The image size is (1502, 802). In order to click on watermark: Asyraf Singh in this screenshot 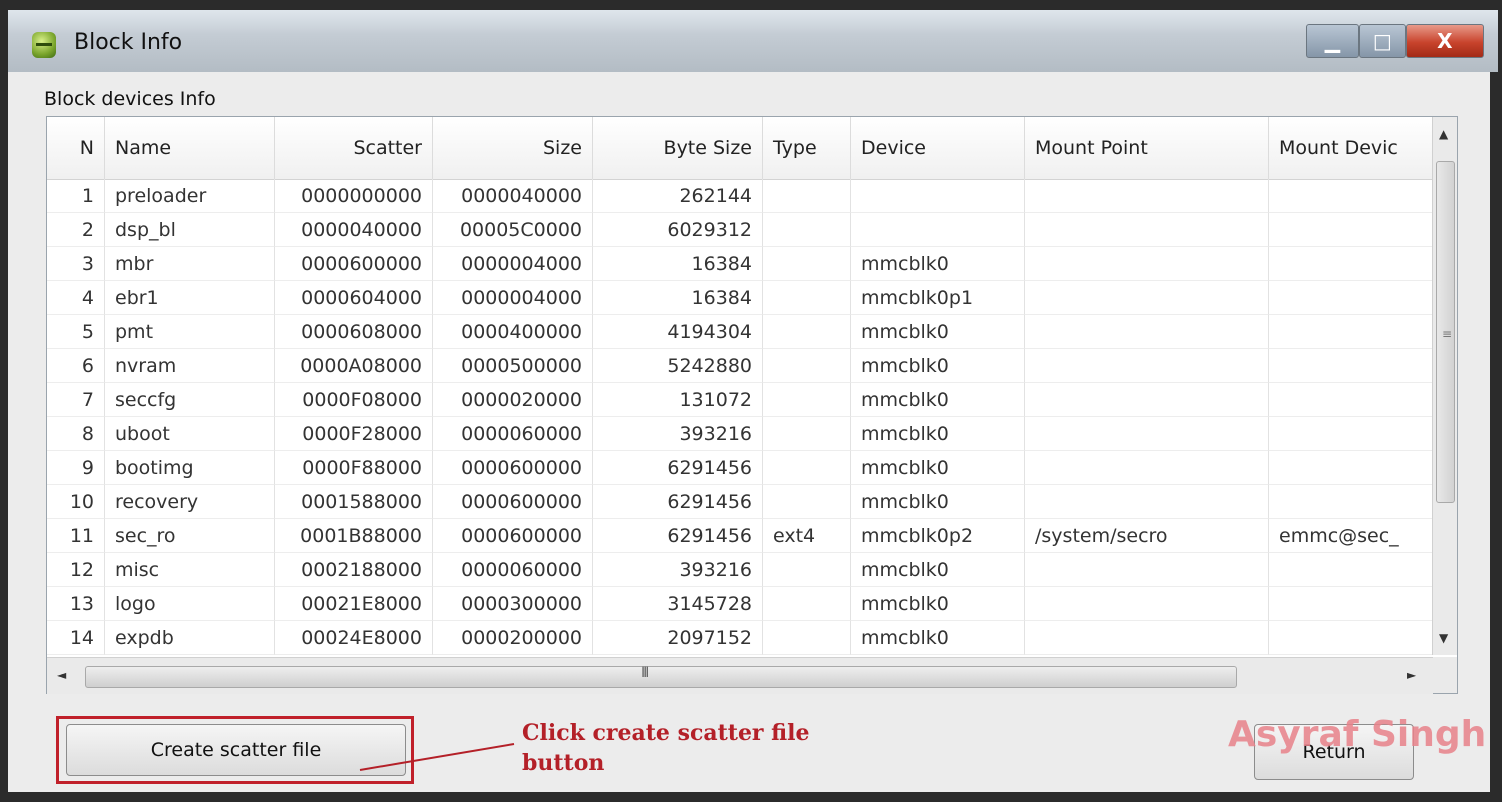, I will do `click(1357, 734)`.